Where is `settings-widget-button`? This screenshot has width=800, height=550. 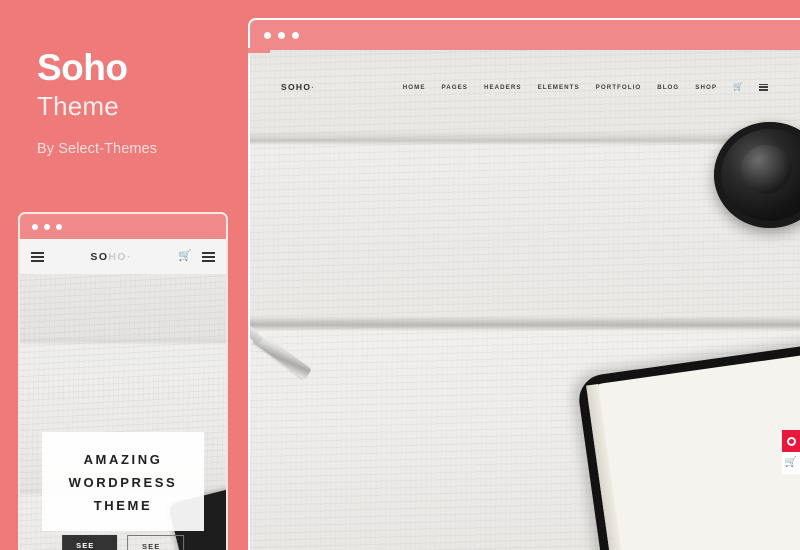
settings-widget-button is located at coordinates (791, 441).